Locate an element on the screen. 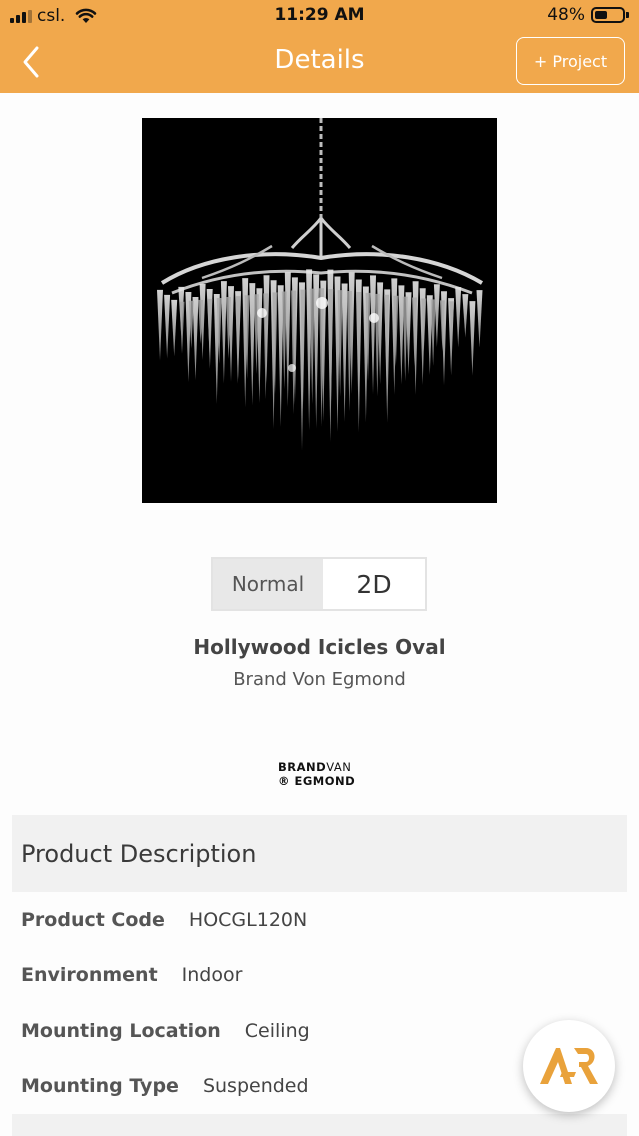 The width and height of the screenshot is (639, 1136). logo-egmond: ® EGMOND is located at coordinates (317, 781).